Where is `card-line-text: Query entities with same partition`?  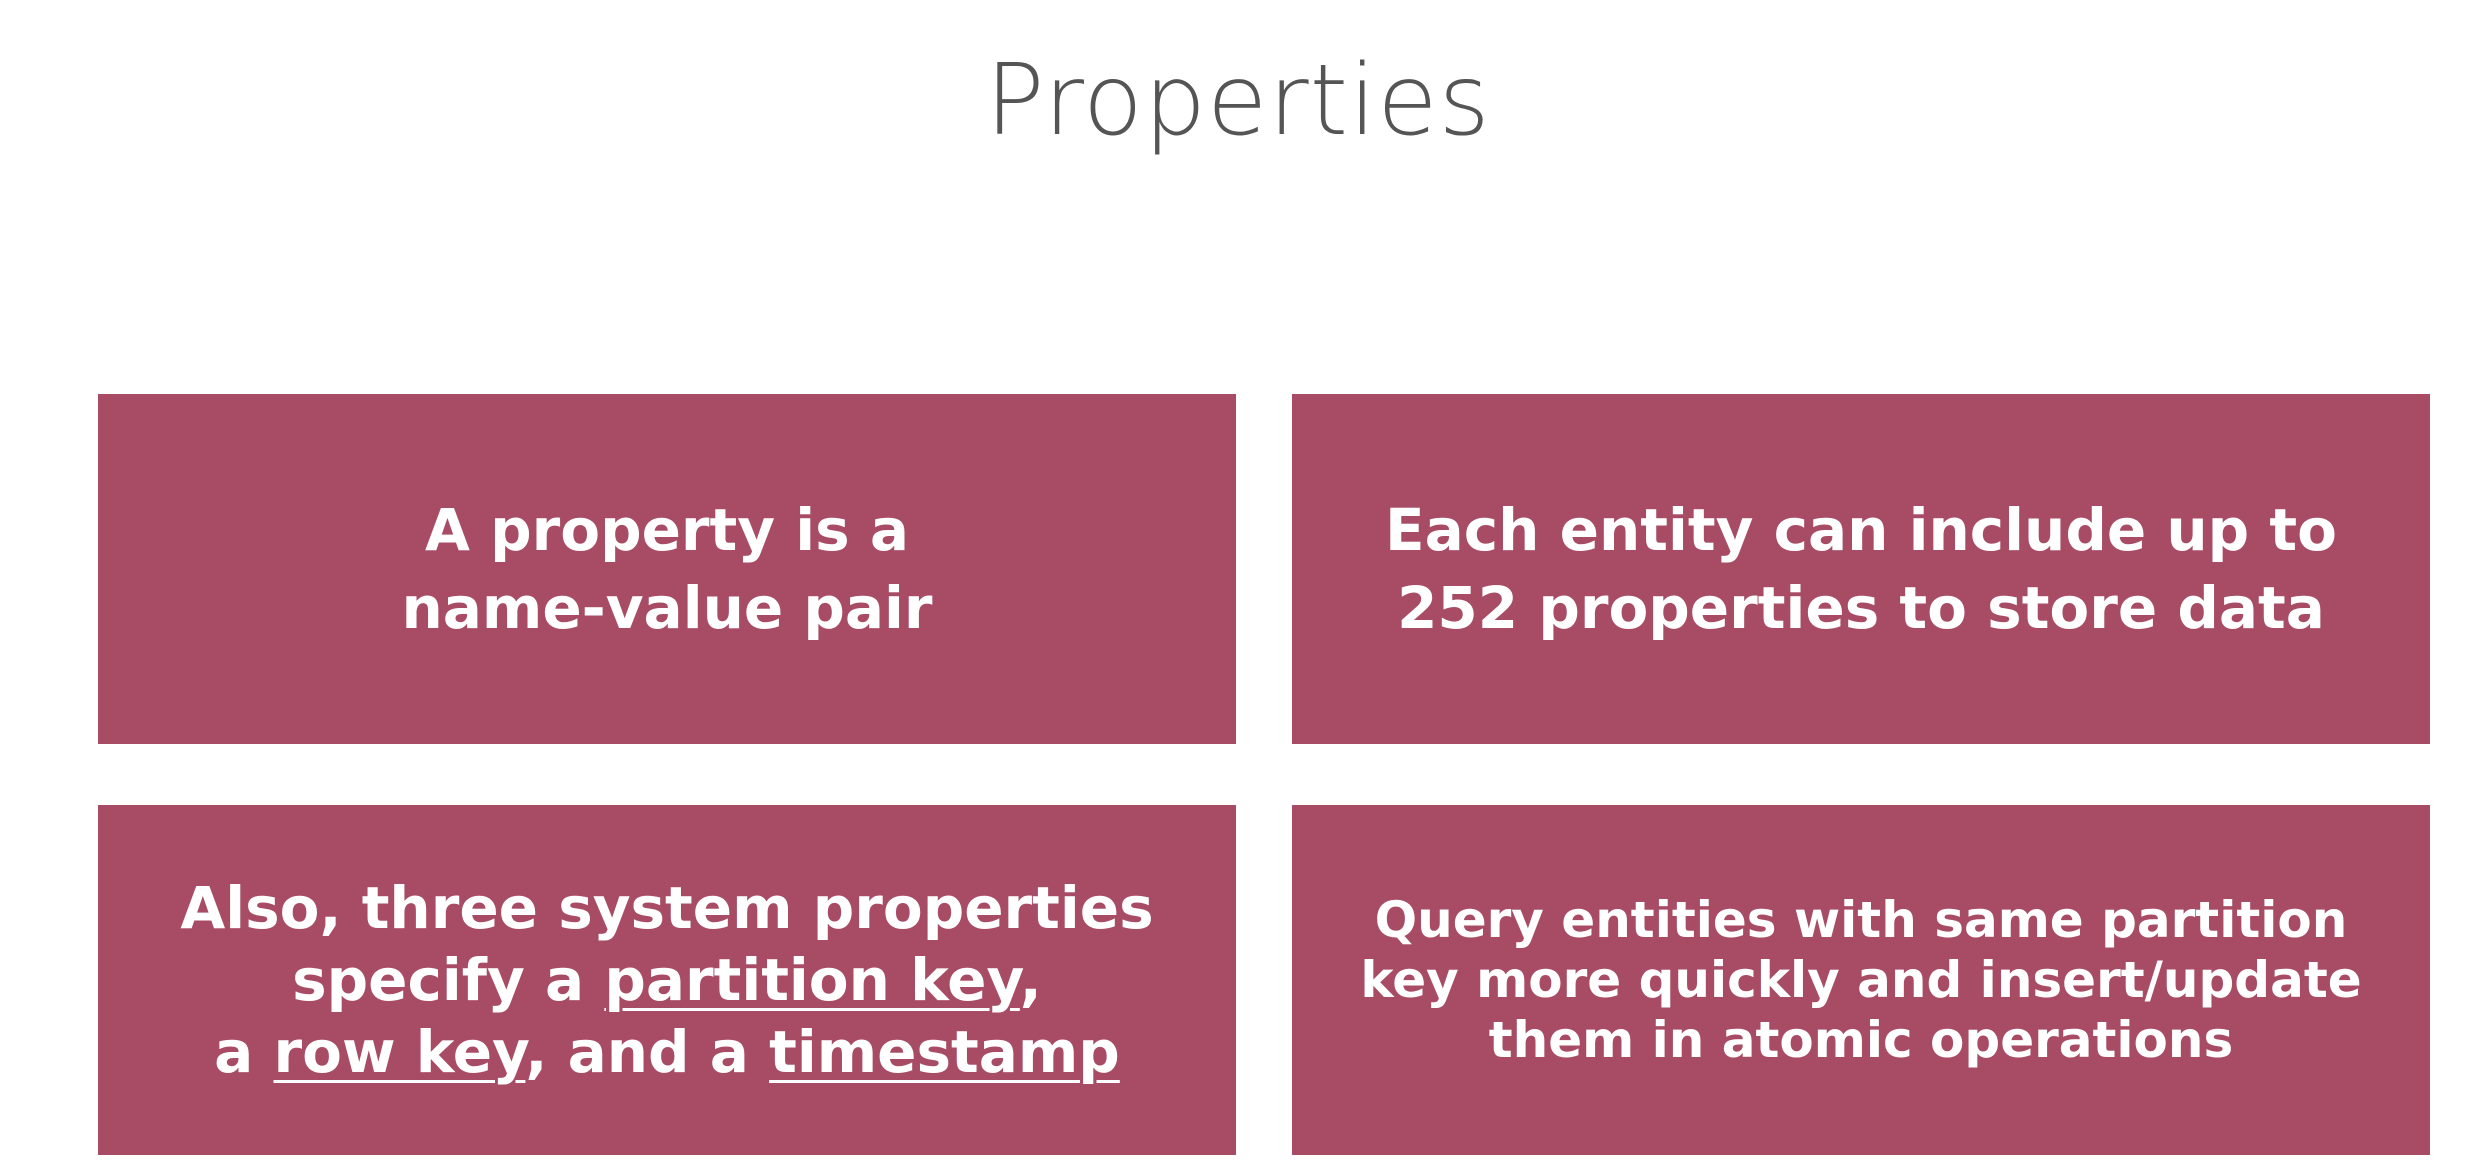 card-line-text: Query entities with same partition is located at coordinates (1861, 920).